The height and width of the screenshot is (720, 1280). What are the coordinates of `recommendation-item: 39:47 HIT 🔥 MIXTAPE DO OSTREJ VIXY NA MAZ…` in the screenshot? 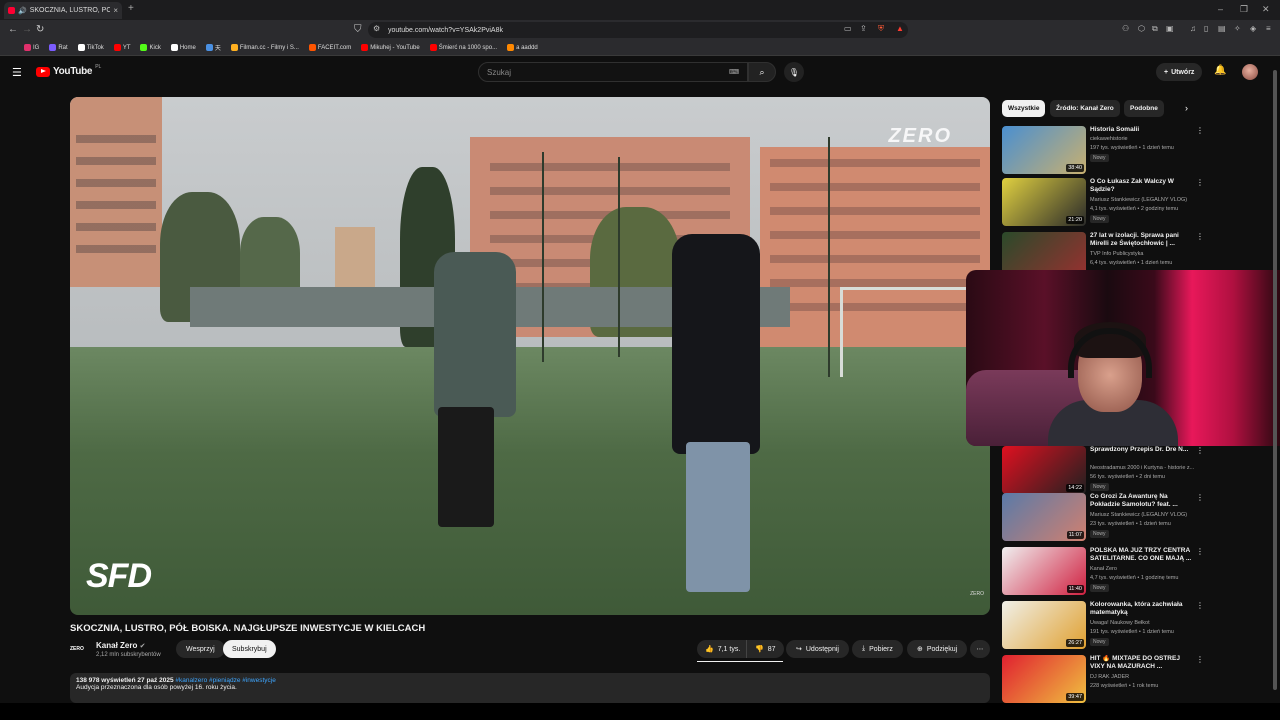 It's located at (1103, 680).